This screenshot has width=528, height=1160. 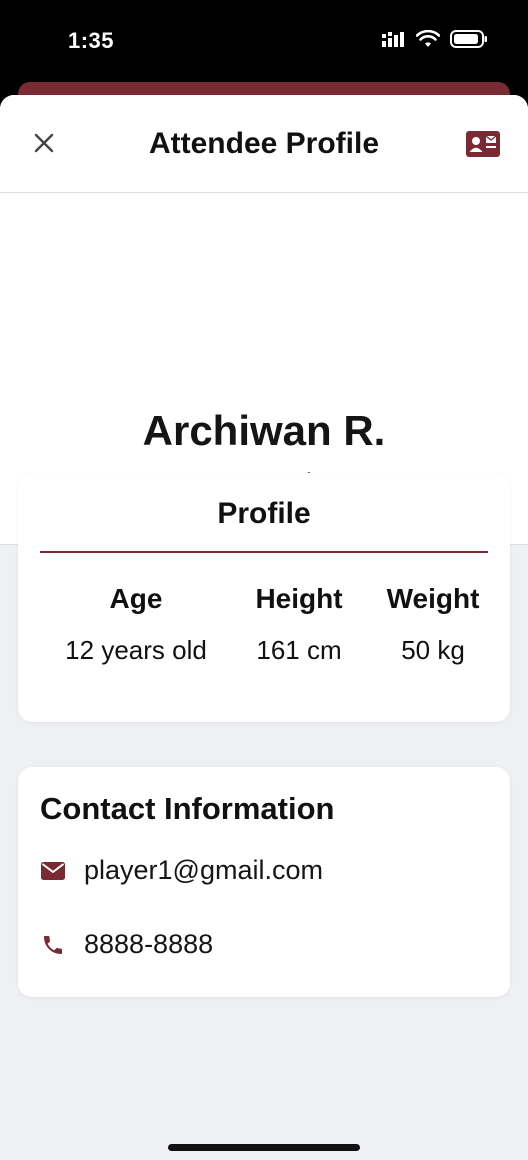 What do you see at coordinates (136, 624) in the screenshot?
I see `stat-age: Age 12 years old` at bounding box center [136, 624].